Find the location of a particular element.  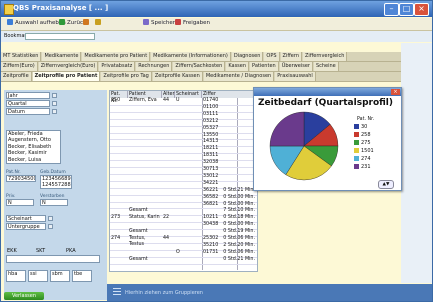

tab-r3-2: Zeitprofile pro Tag is located at coordinates (126, 76).